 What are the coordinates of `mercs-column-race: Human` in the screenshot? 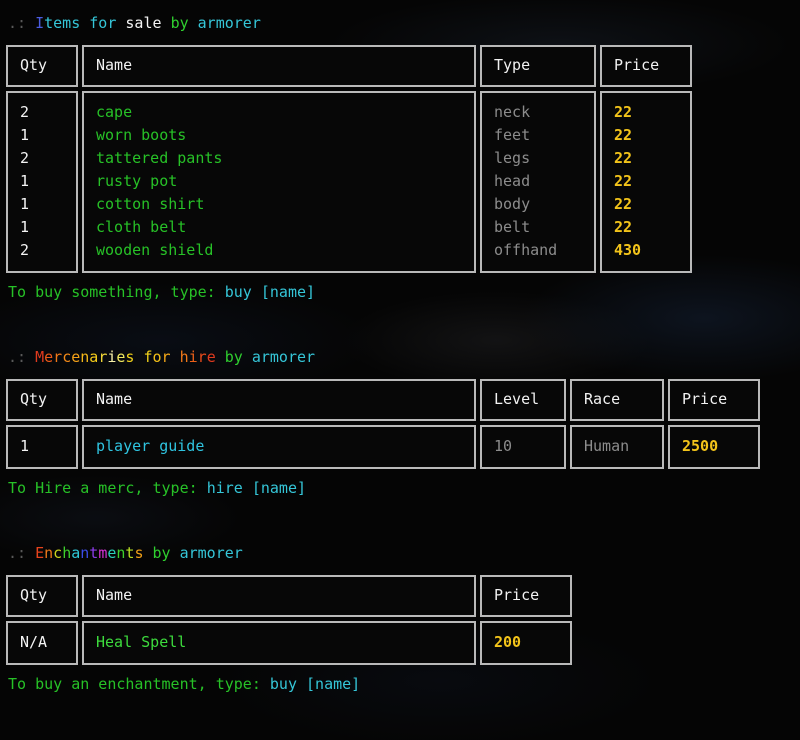 It's located at (617, 447).